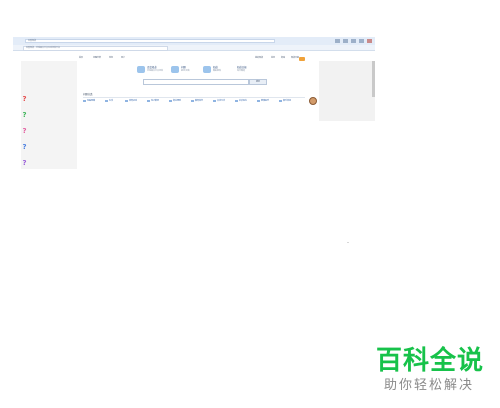  I want to click on menu-icon, so click(361, 41).